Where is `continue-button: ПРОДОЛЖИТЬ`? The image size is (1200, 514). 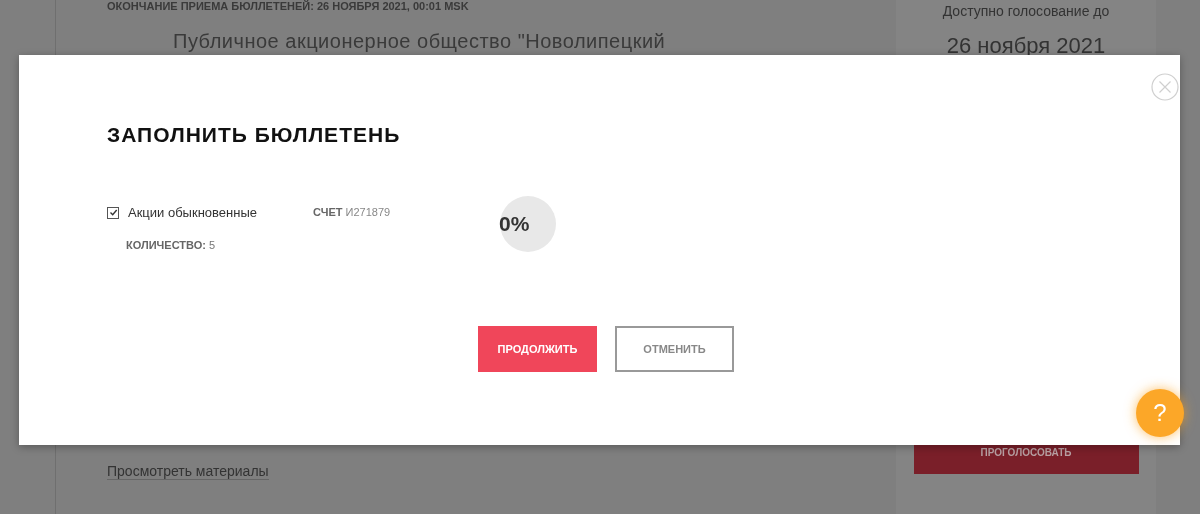 continue-button: ПРОДОЛЖИТЬ is located at coordinates (537, 349).